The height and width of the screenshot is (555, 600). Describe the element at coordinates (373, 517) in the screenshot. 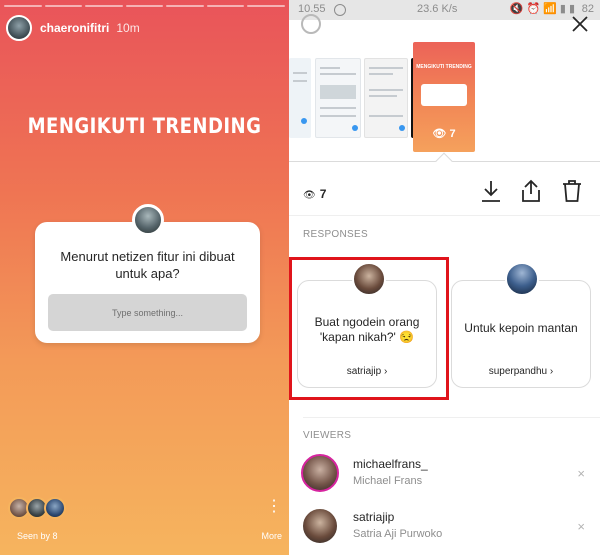

I see `viewer-username: satriajip` at that location.